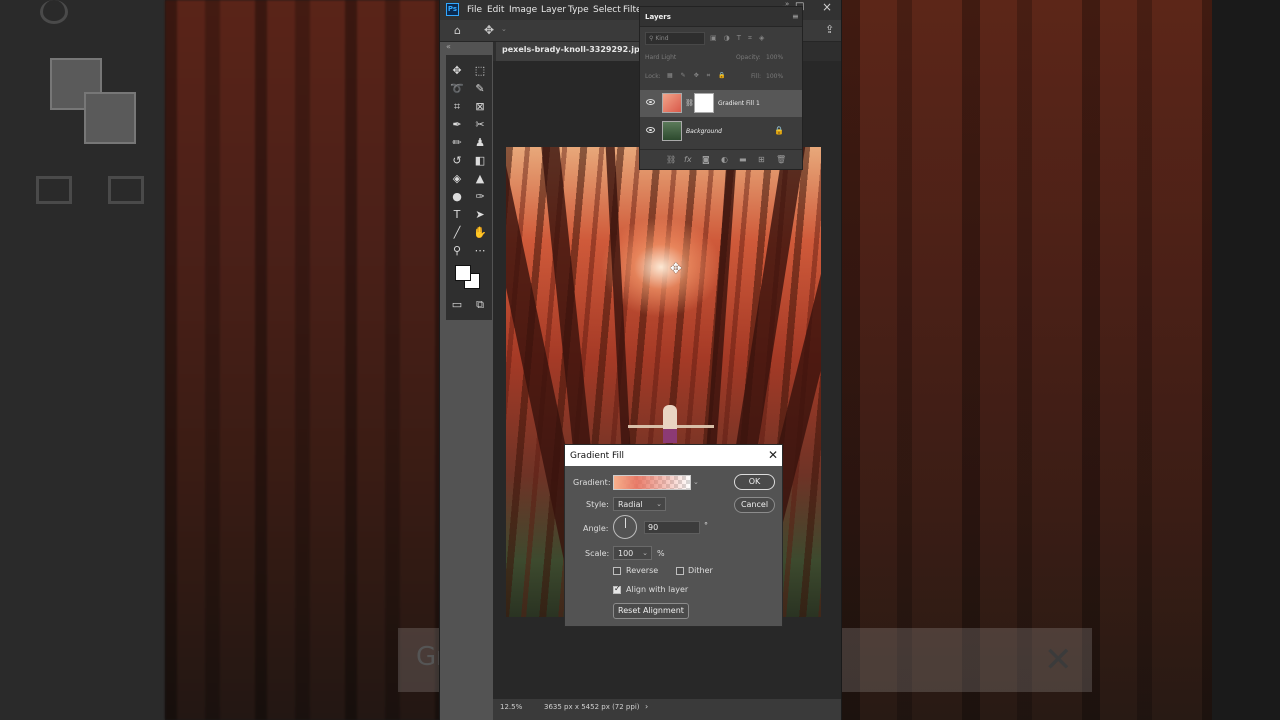 The height and width of the screenshot is (720, 1280). Describe the element at coordinates (829, 29) in the screenshot. I see `share-icon: ⇪` at that location.